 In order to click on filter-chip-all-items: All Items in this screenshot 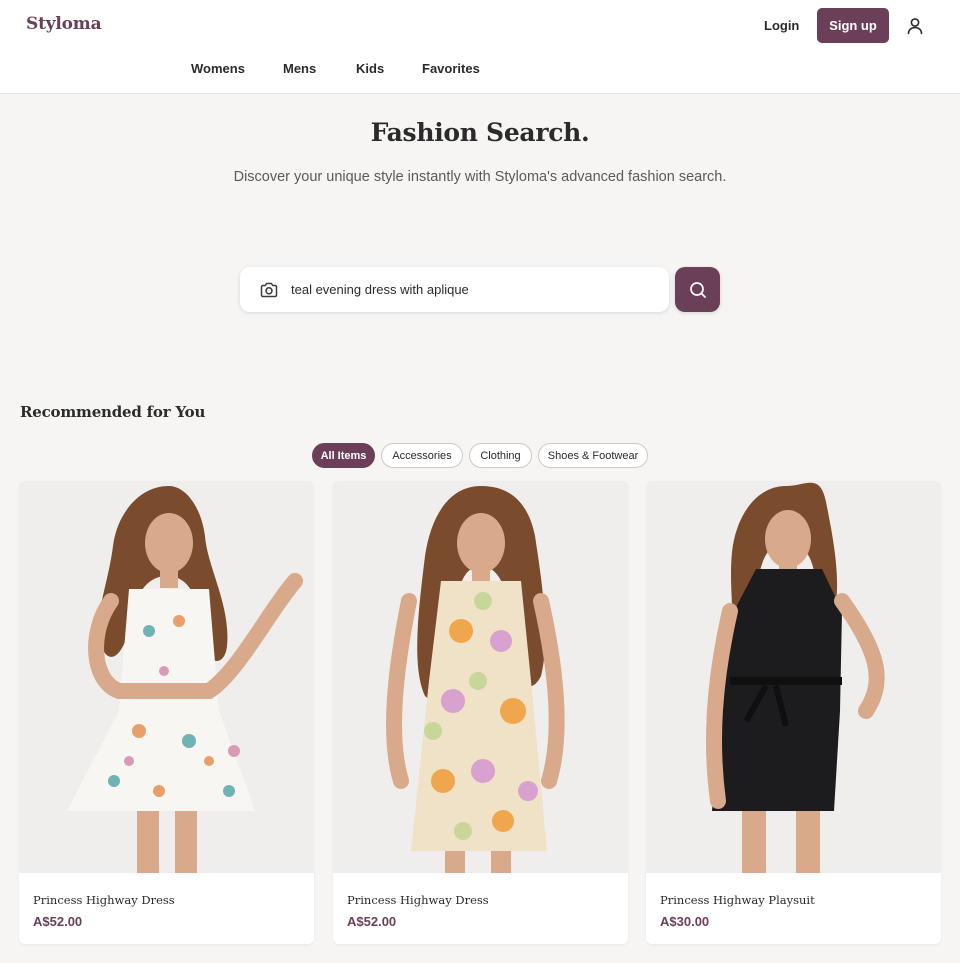, I will do `click(343, 455)`.